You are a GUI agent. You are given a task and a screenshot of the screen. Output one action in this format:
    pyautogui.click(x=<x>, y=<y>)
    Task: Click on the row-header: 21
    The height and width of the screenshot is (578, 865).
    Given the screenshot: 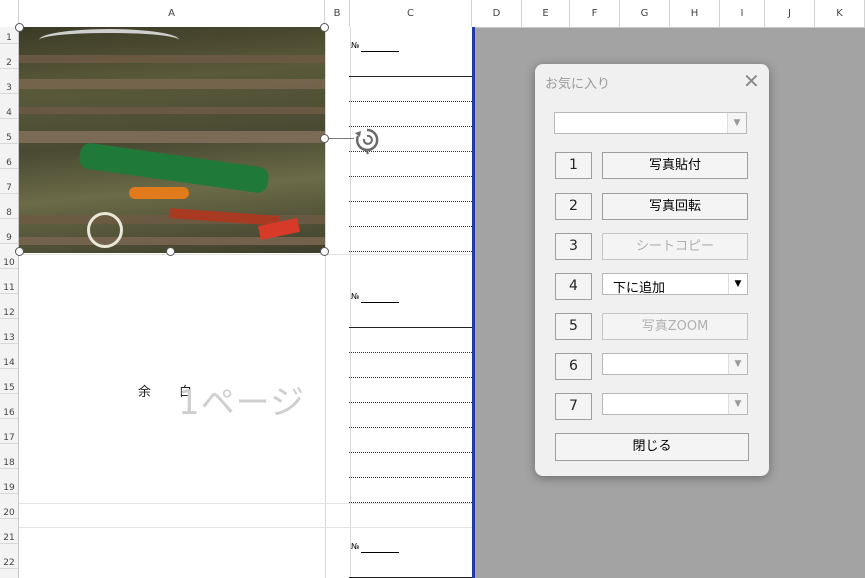 What is the action you would take?
    pyautogui.click(x=9, y=538)
    